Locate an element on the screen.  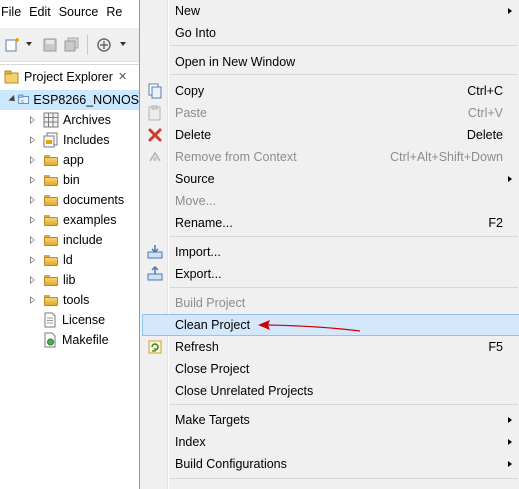
menu-item-new: New is located at coordinates (330, 11).